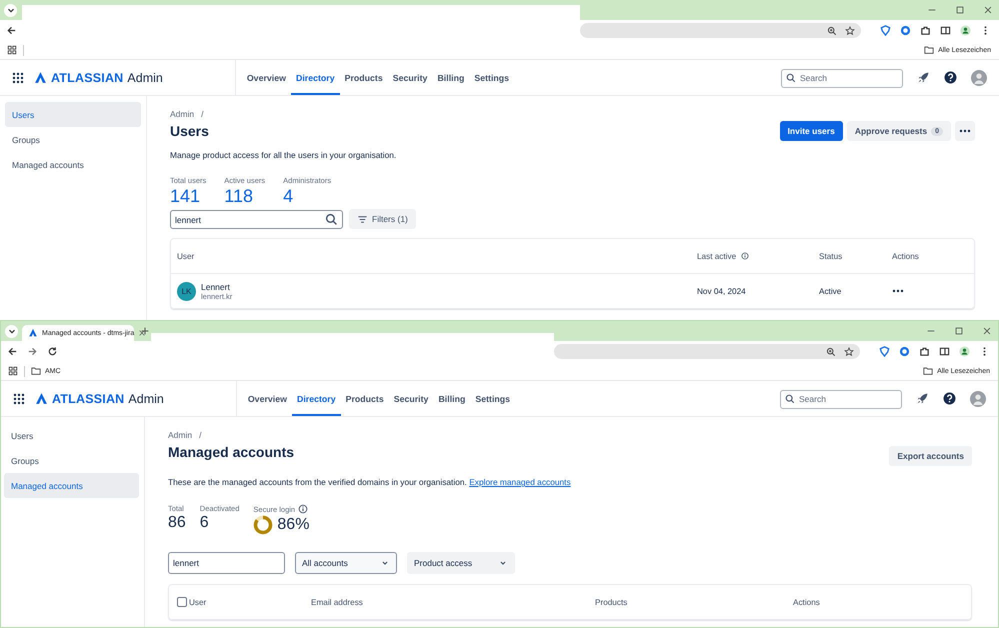 This screenshot has width=999, height=628. I want to click on page-description: These are the managed accounts from the verified domains in your organisation. Explore managed accounts, so click(370, 482).